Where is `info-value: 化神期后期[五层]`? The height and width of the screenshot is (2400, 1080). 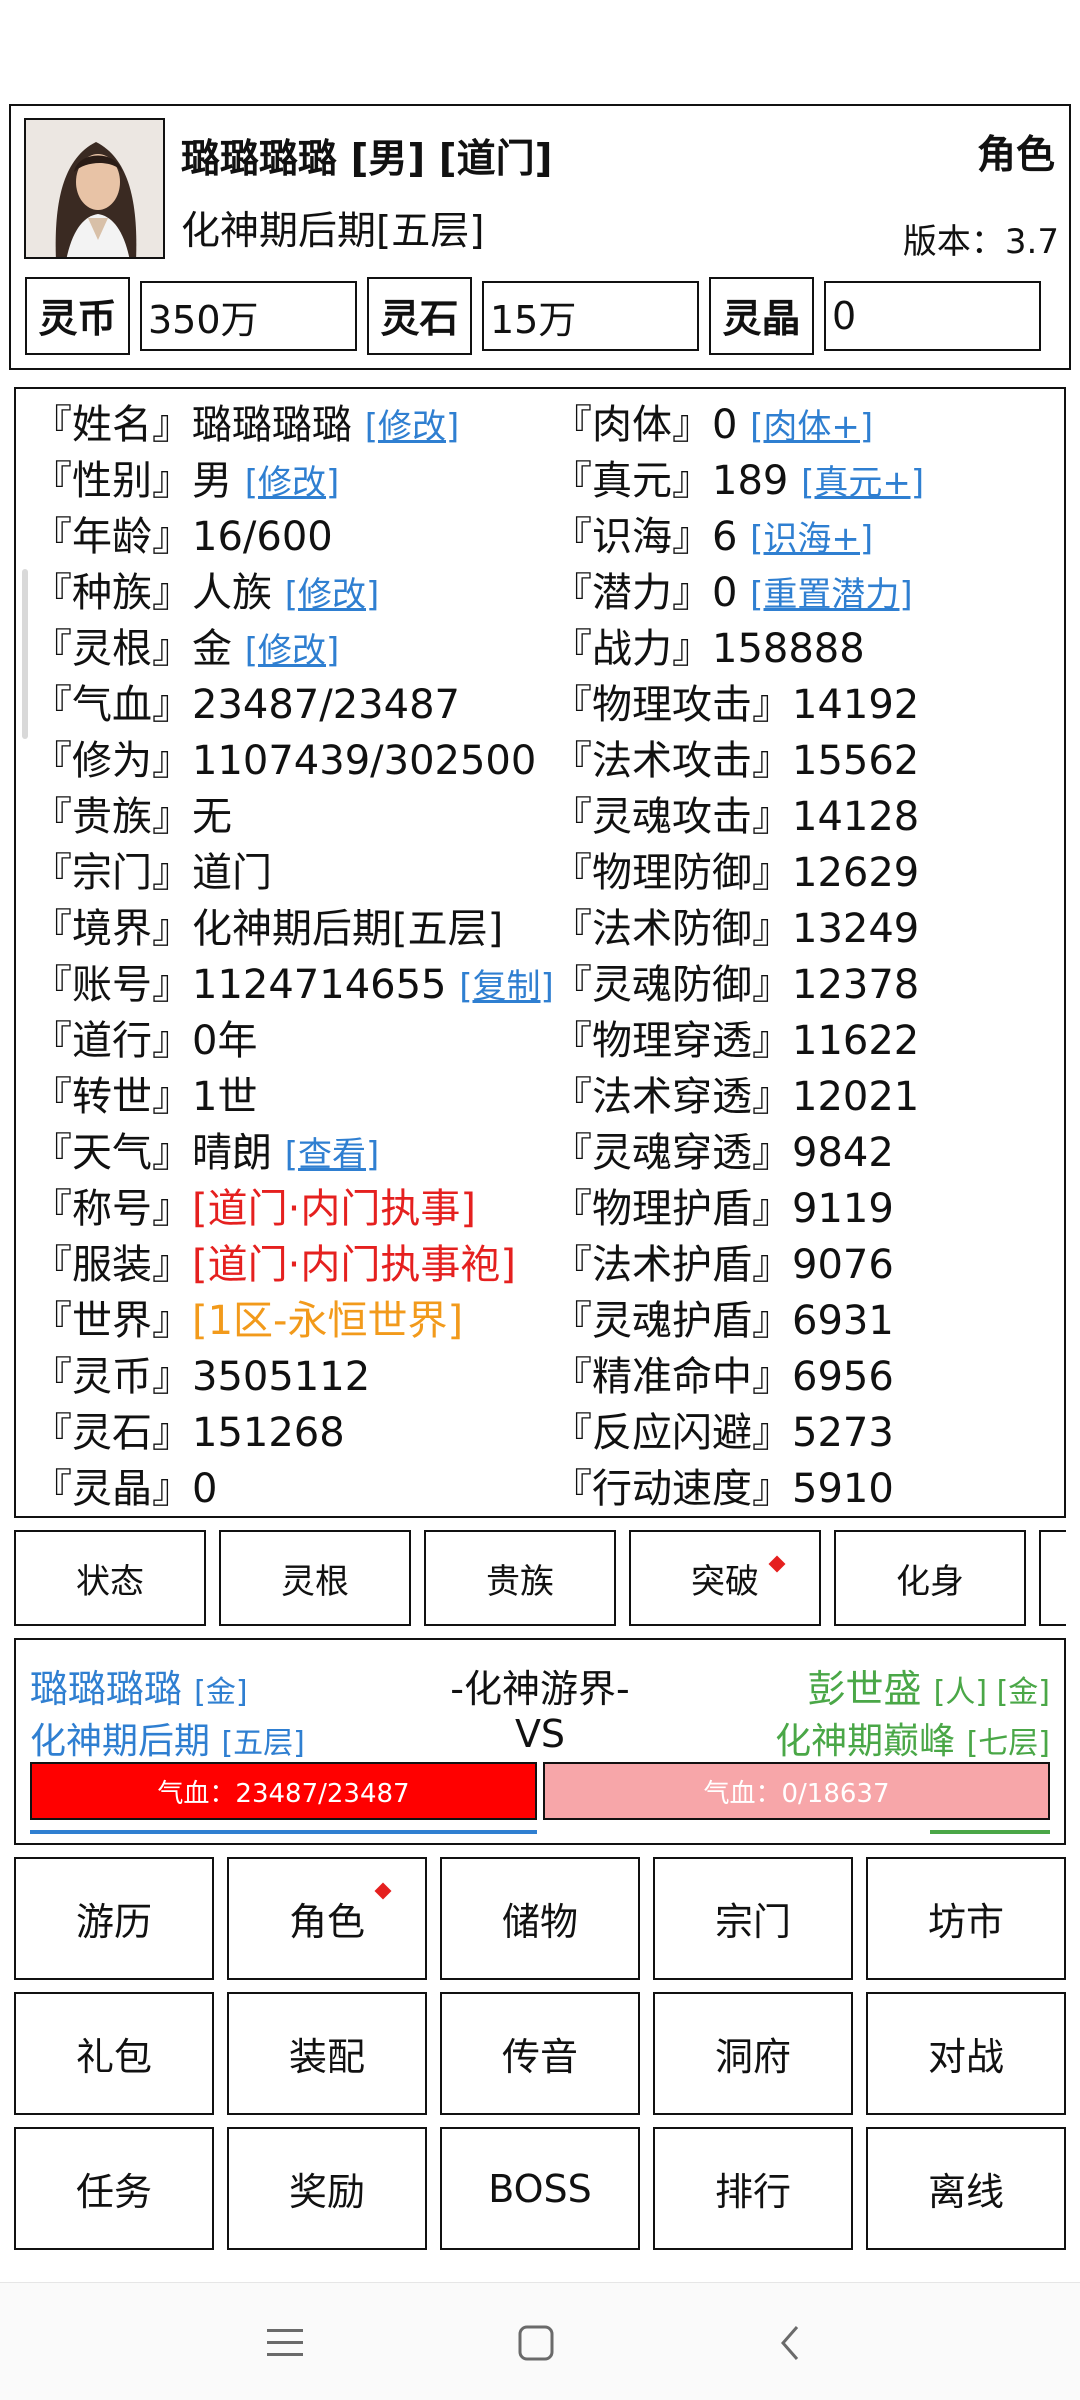
info-value: 化神期后期[五层] is located at coordinates (348, 929).